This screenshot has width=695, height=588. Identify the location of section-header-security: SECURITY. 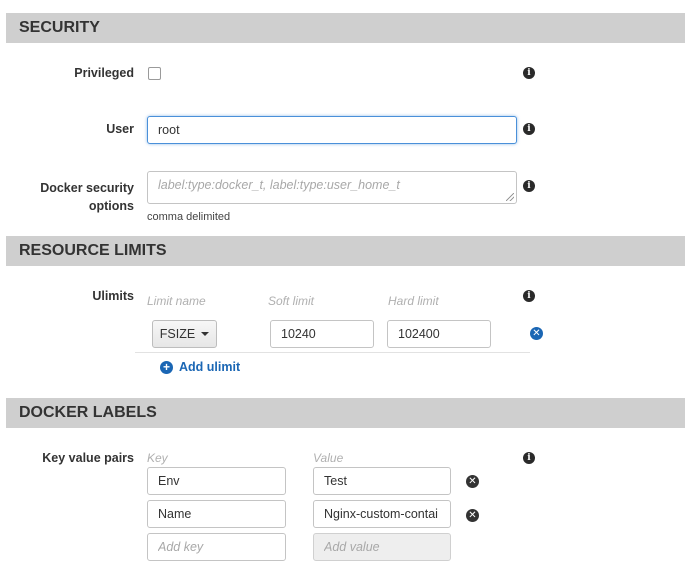
(345, 28).